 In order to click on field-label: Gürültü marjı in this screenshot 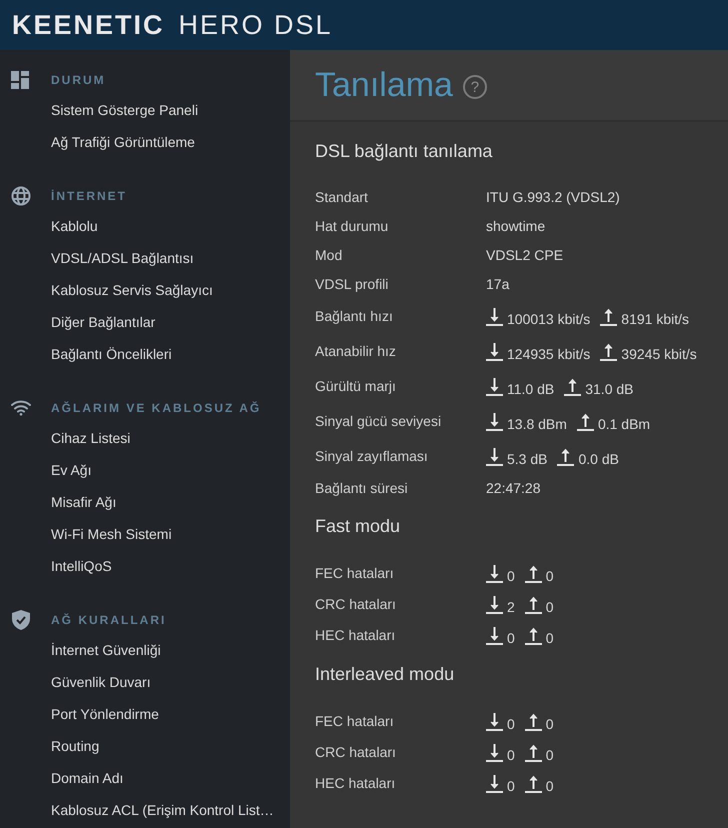, I will do `click(356, 386)`.